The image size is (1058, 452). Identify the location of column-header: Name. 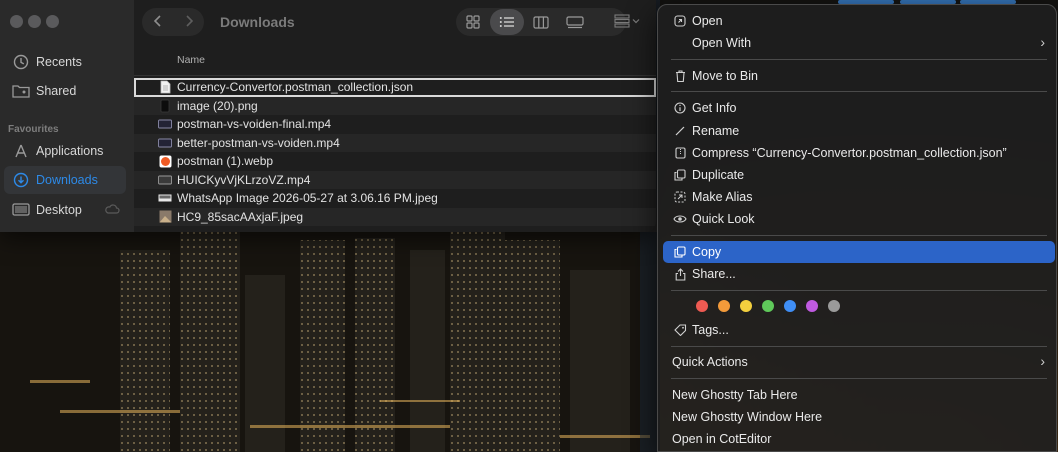
(395, 61).